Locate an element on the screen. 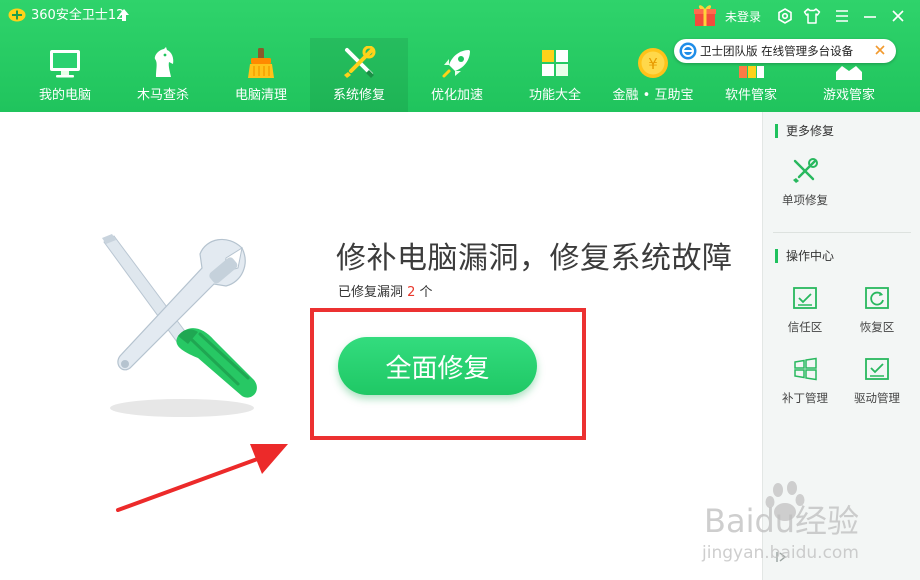  tab-all-features: 功能大全 is located at coordinates (555, 75).